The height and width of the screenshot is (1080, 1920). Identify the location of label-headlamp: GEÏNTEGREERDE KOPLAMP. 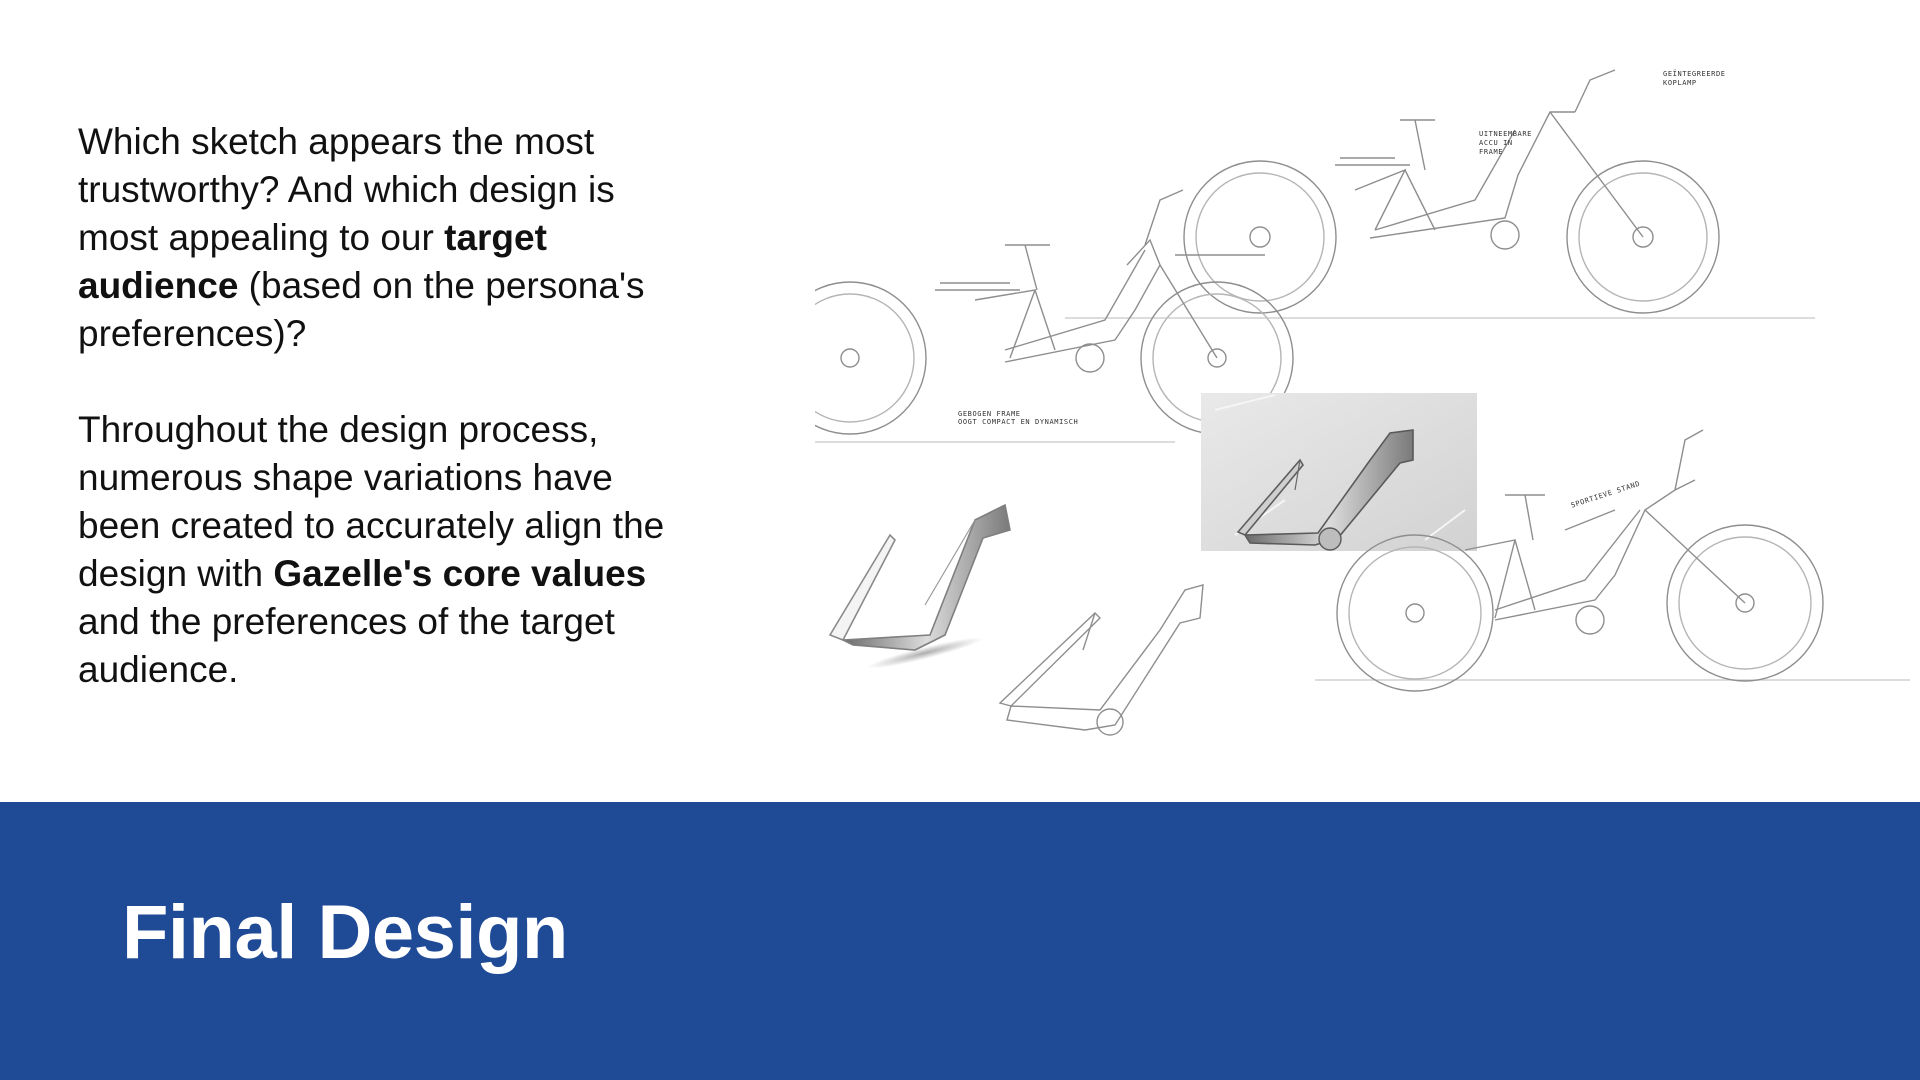
(1694, 78).